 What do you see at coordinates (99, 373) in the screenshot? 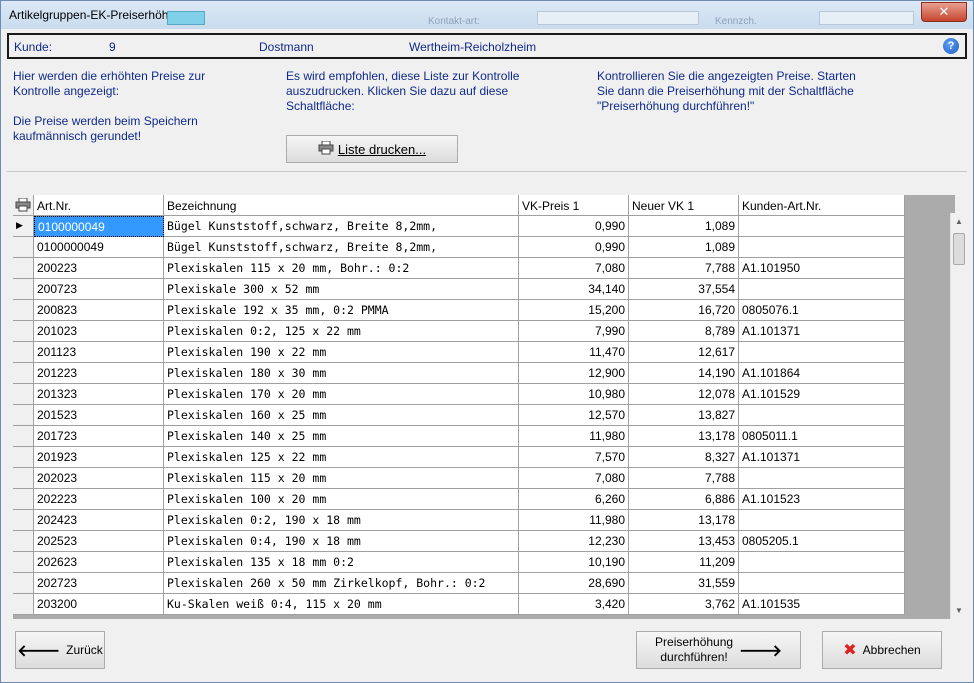
I see `cell-art-nr: 201223` at bounding box center [99, 373].